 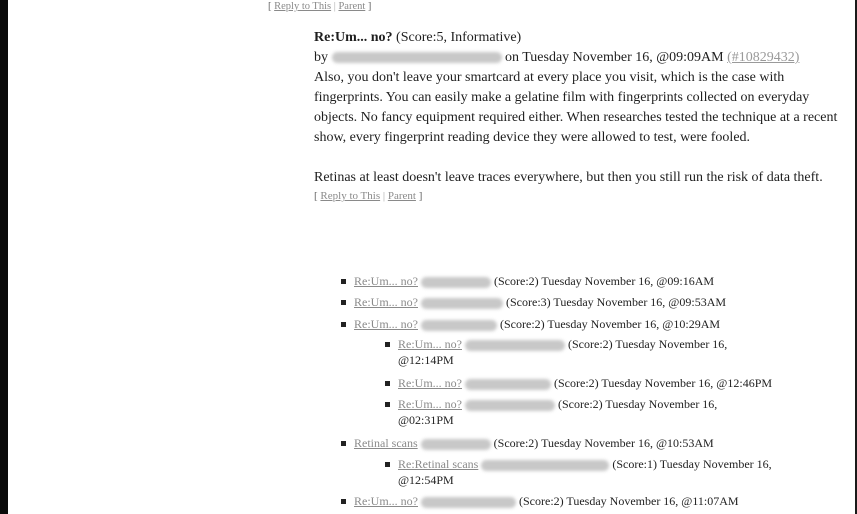 What do you see at coordinates (426, 360) in the screenshot?
I see `reply-meta-time: @12:14PM` at bounding box center [426, 360].